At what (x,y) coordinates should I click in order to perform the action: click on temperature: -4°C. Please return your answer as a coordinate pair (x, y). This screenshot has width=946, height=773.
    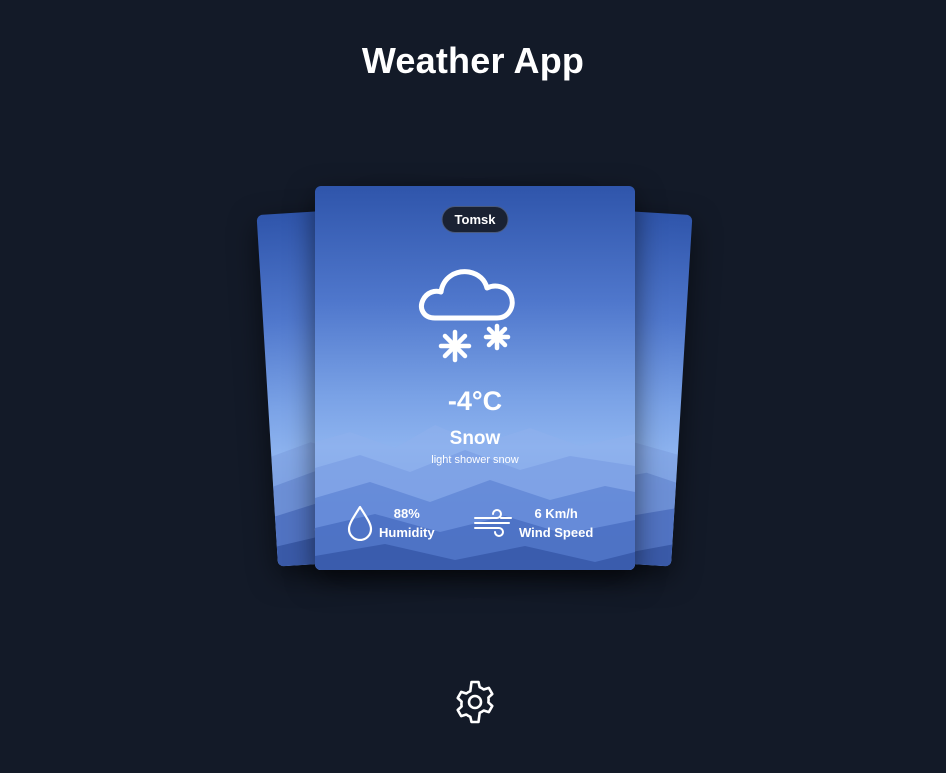
    Looking at the image, I should click on (475, 401).